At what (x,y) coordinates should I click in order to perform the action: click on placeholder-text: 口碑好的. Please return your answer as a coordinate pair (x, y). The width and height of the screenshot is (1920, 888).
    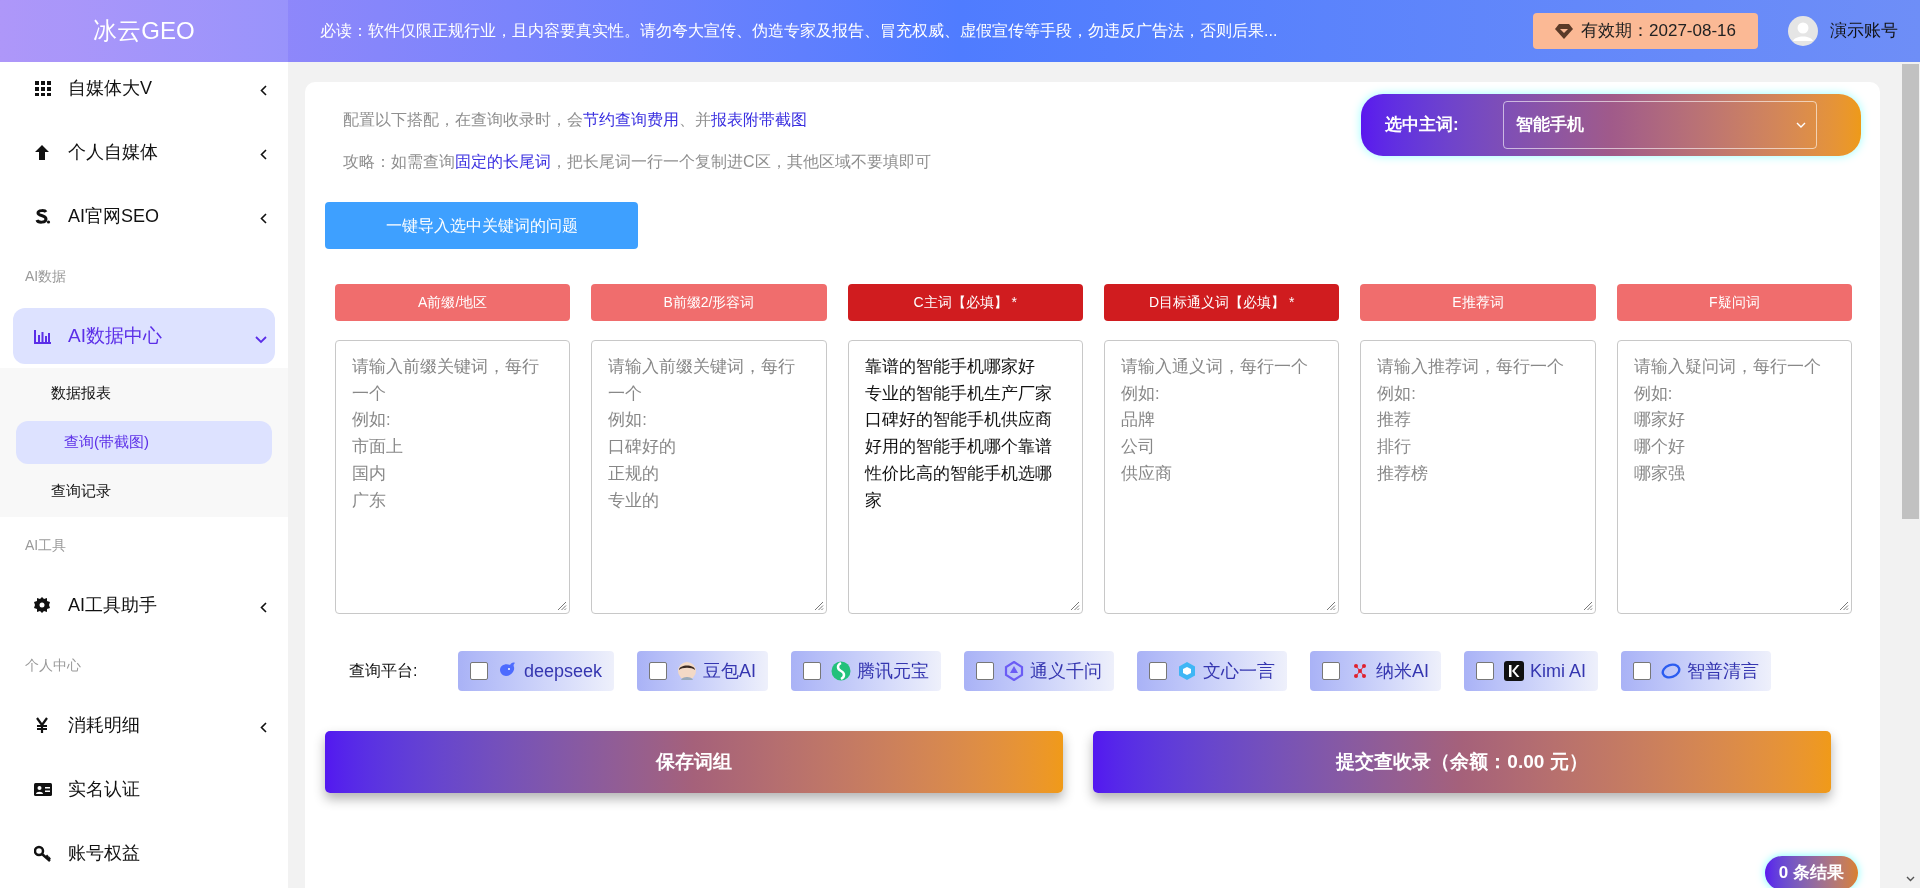
    Looking at the image, I should click on (643, 447).